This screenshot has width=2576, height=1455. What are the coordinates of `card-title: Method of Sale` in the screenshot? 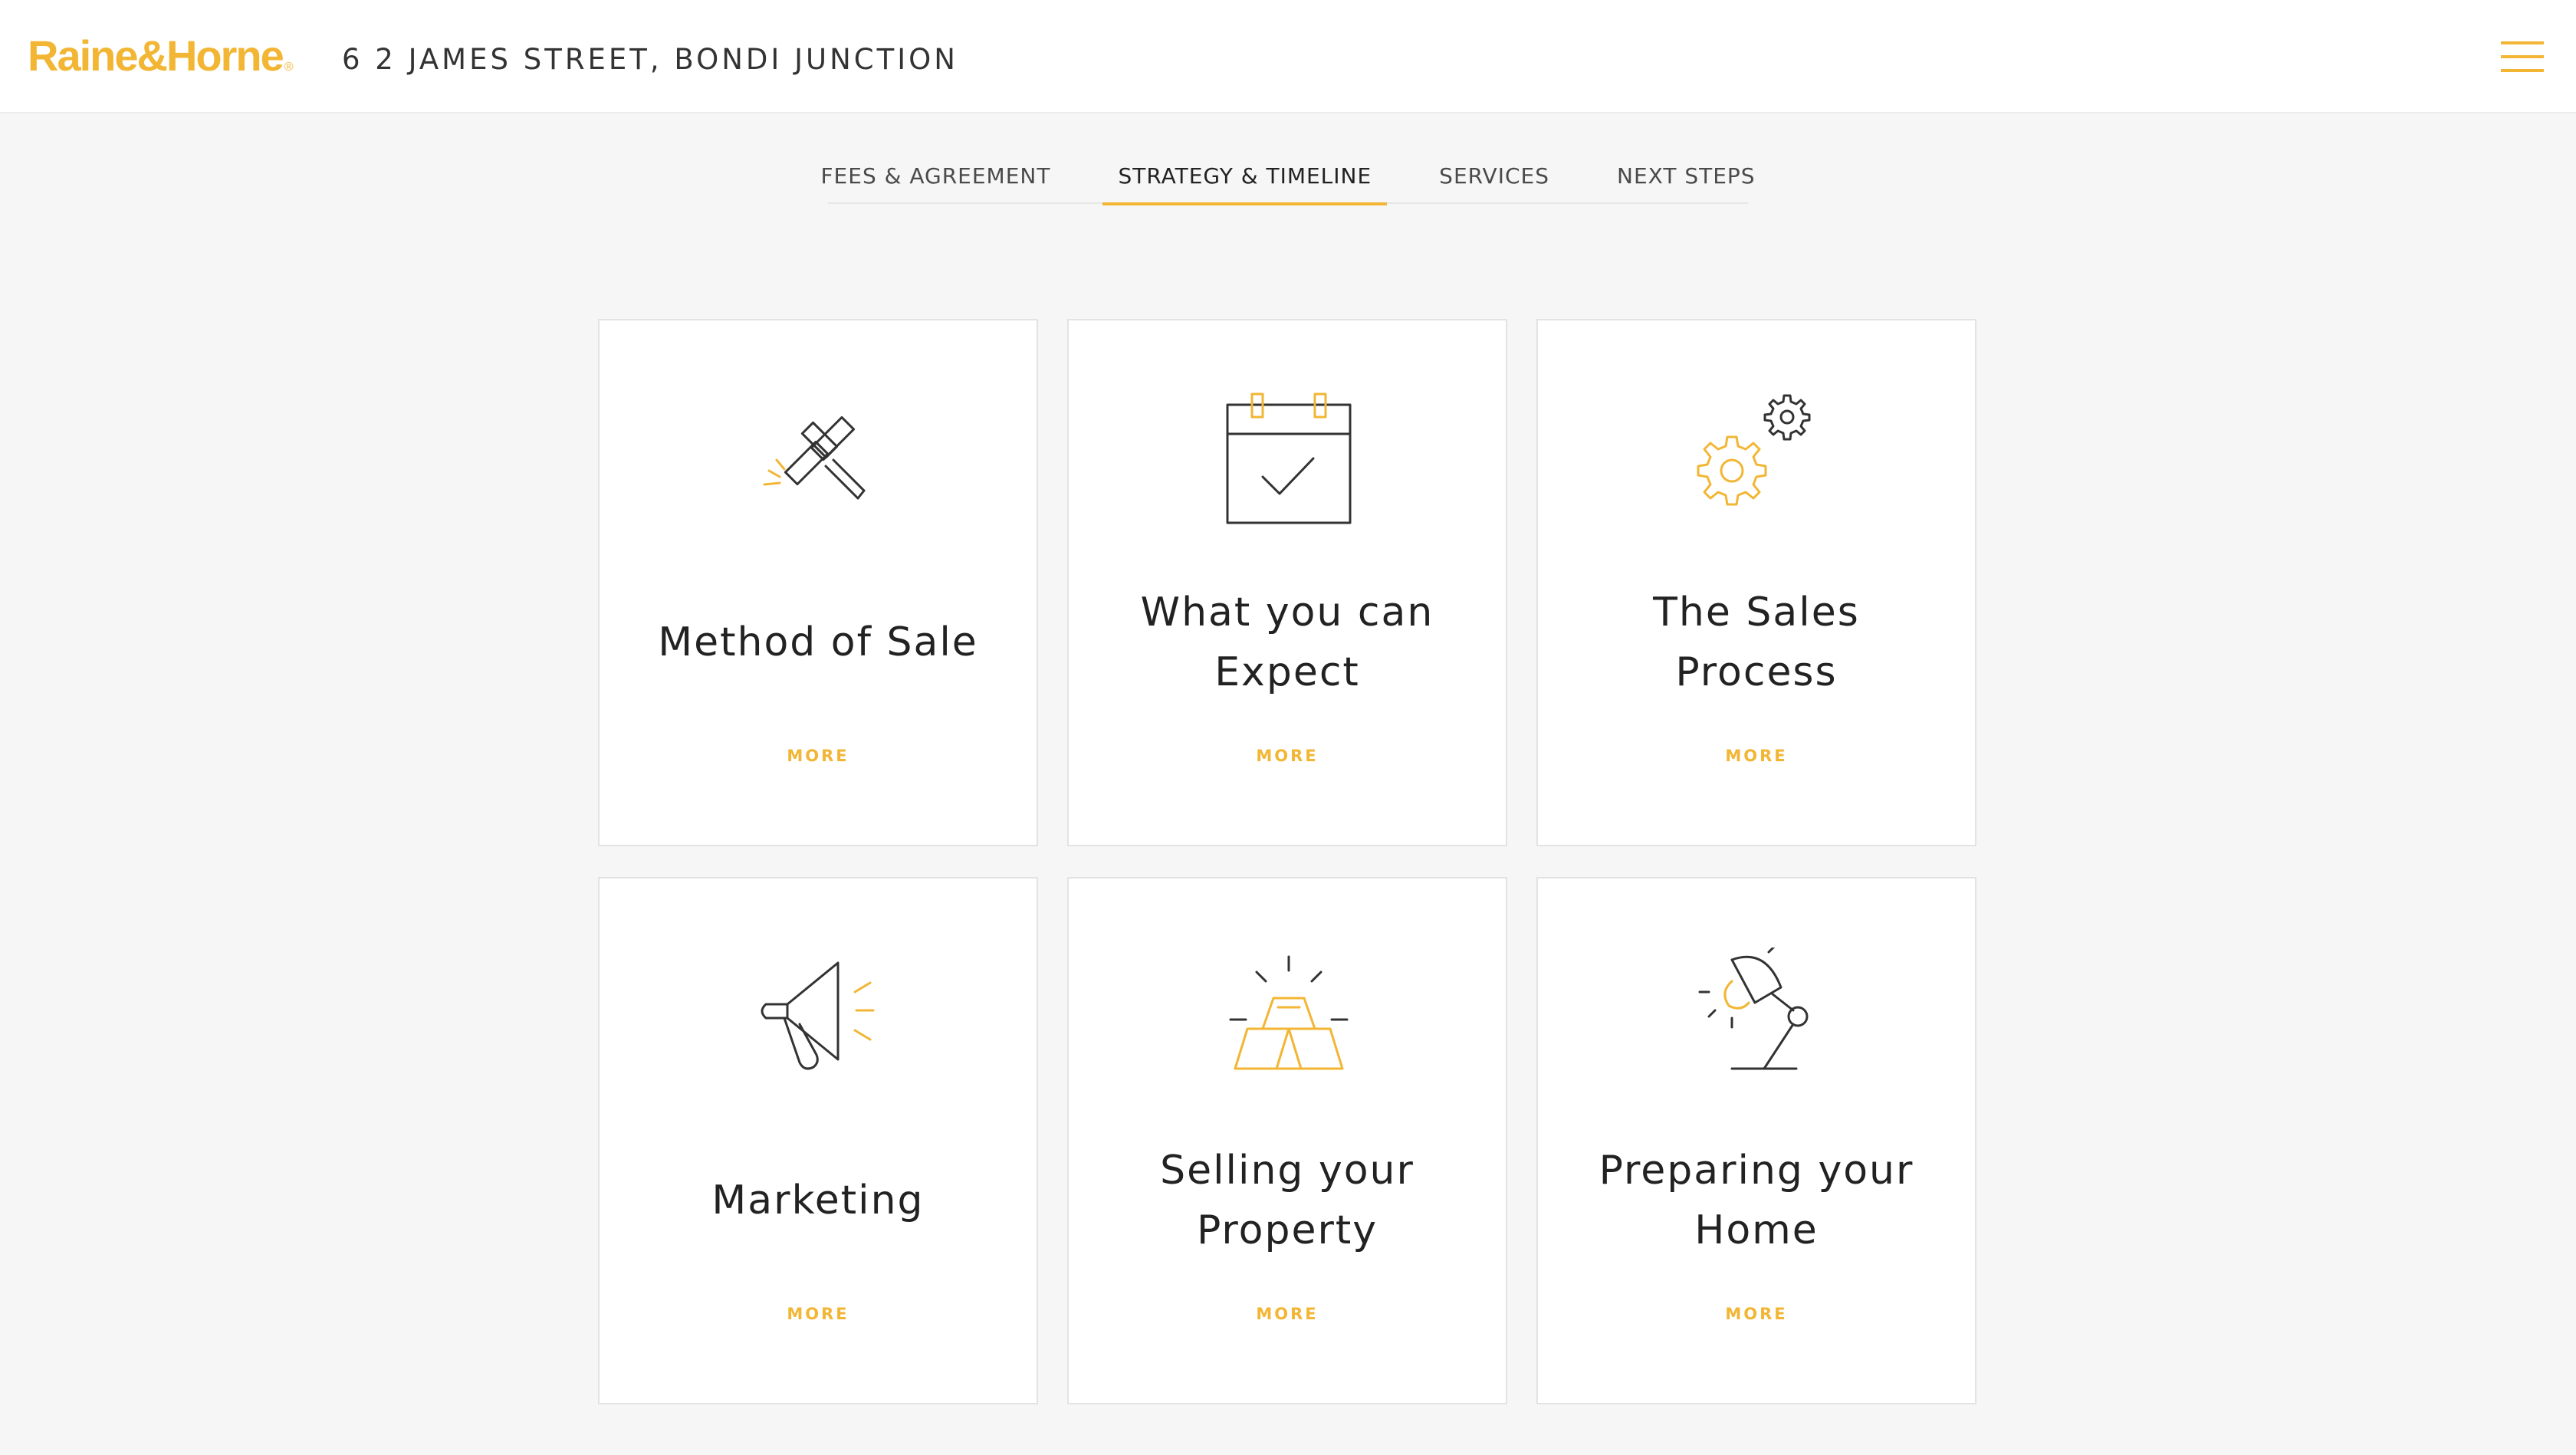 It's located at (818, 642).